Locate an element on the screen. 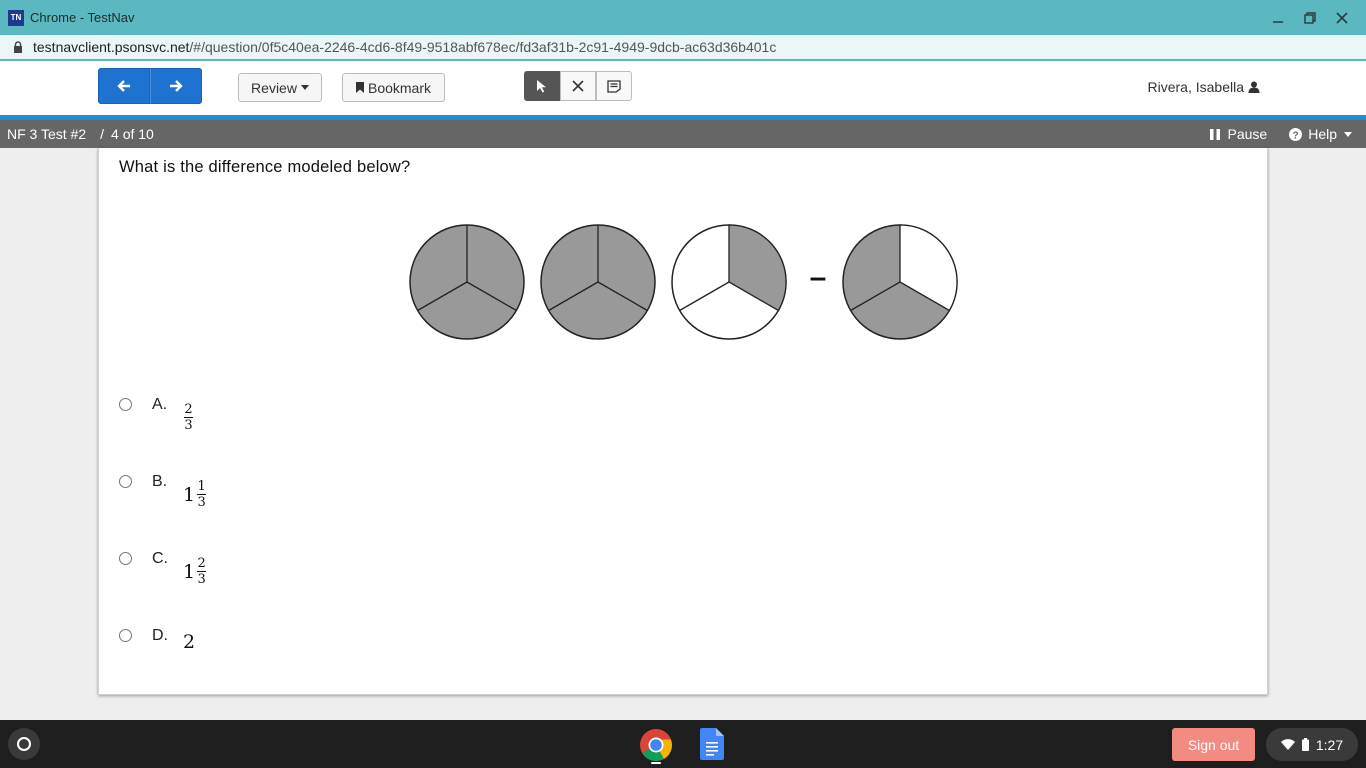 The image size is (1366, 768). pointer-tool-button is located at coordinates (542, 86).